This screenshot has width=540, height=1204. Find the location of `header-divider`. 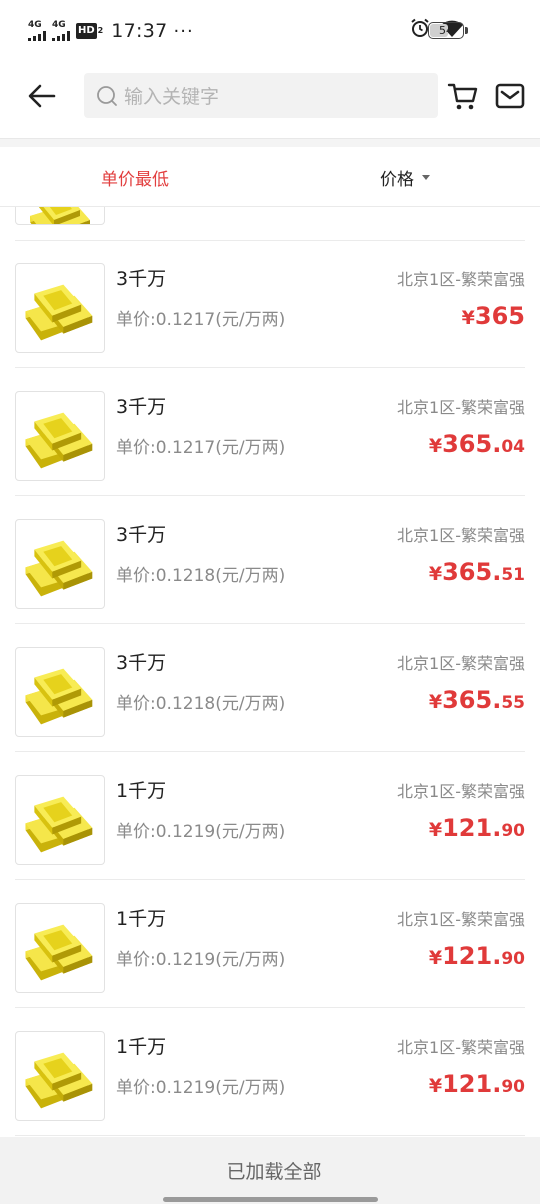

header-divider is located at coordinates (270, 142).